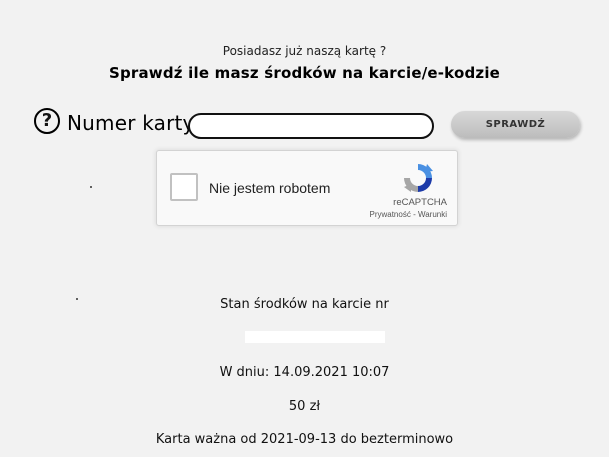  What do you see at coordinates (420, 202) in the screenshot?
I see `recaptcha-brand: reCAPTCHA` at bounding box center [420, 202].